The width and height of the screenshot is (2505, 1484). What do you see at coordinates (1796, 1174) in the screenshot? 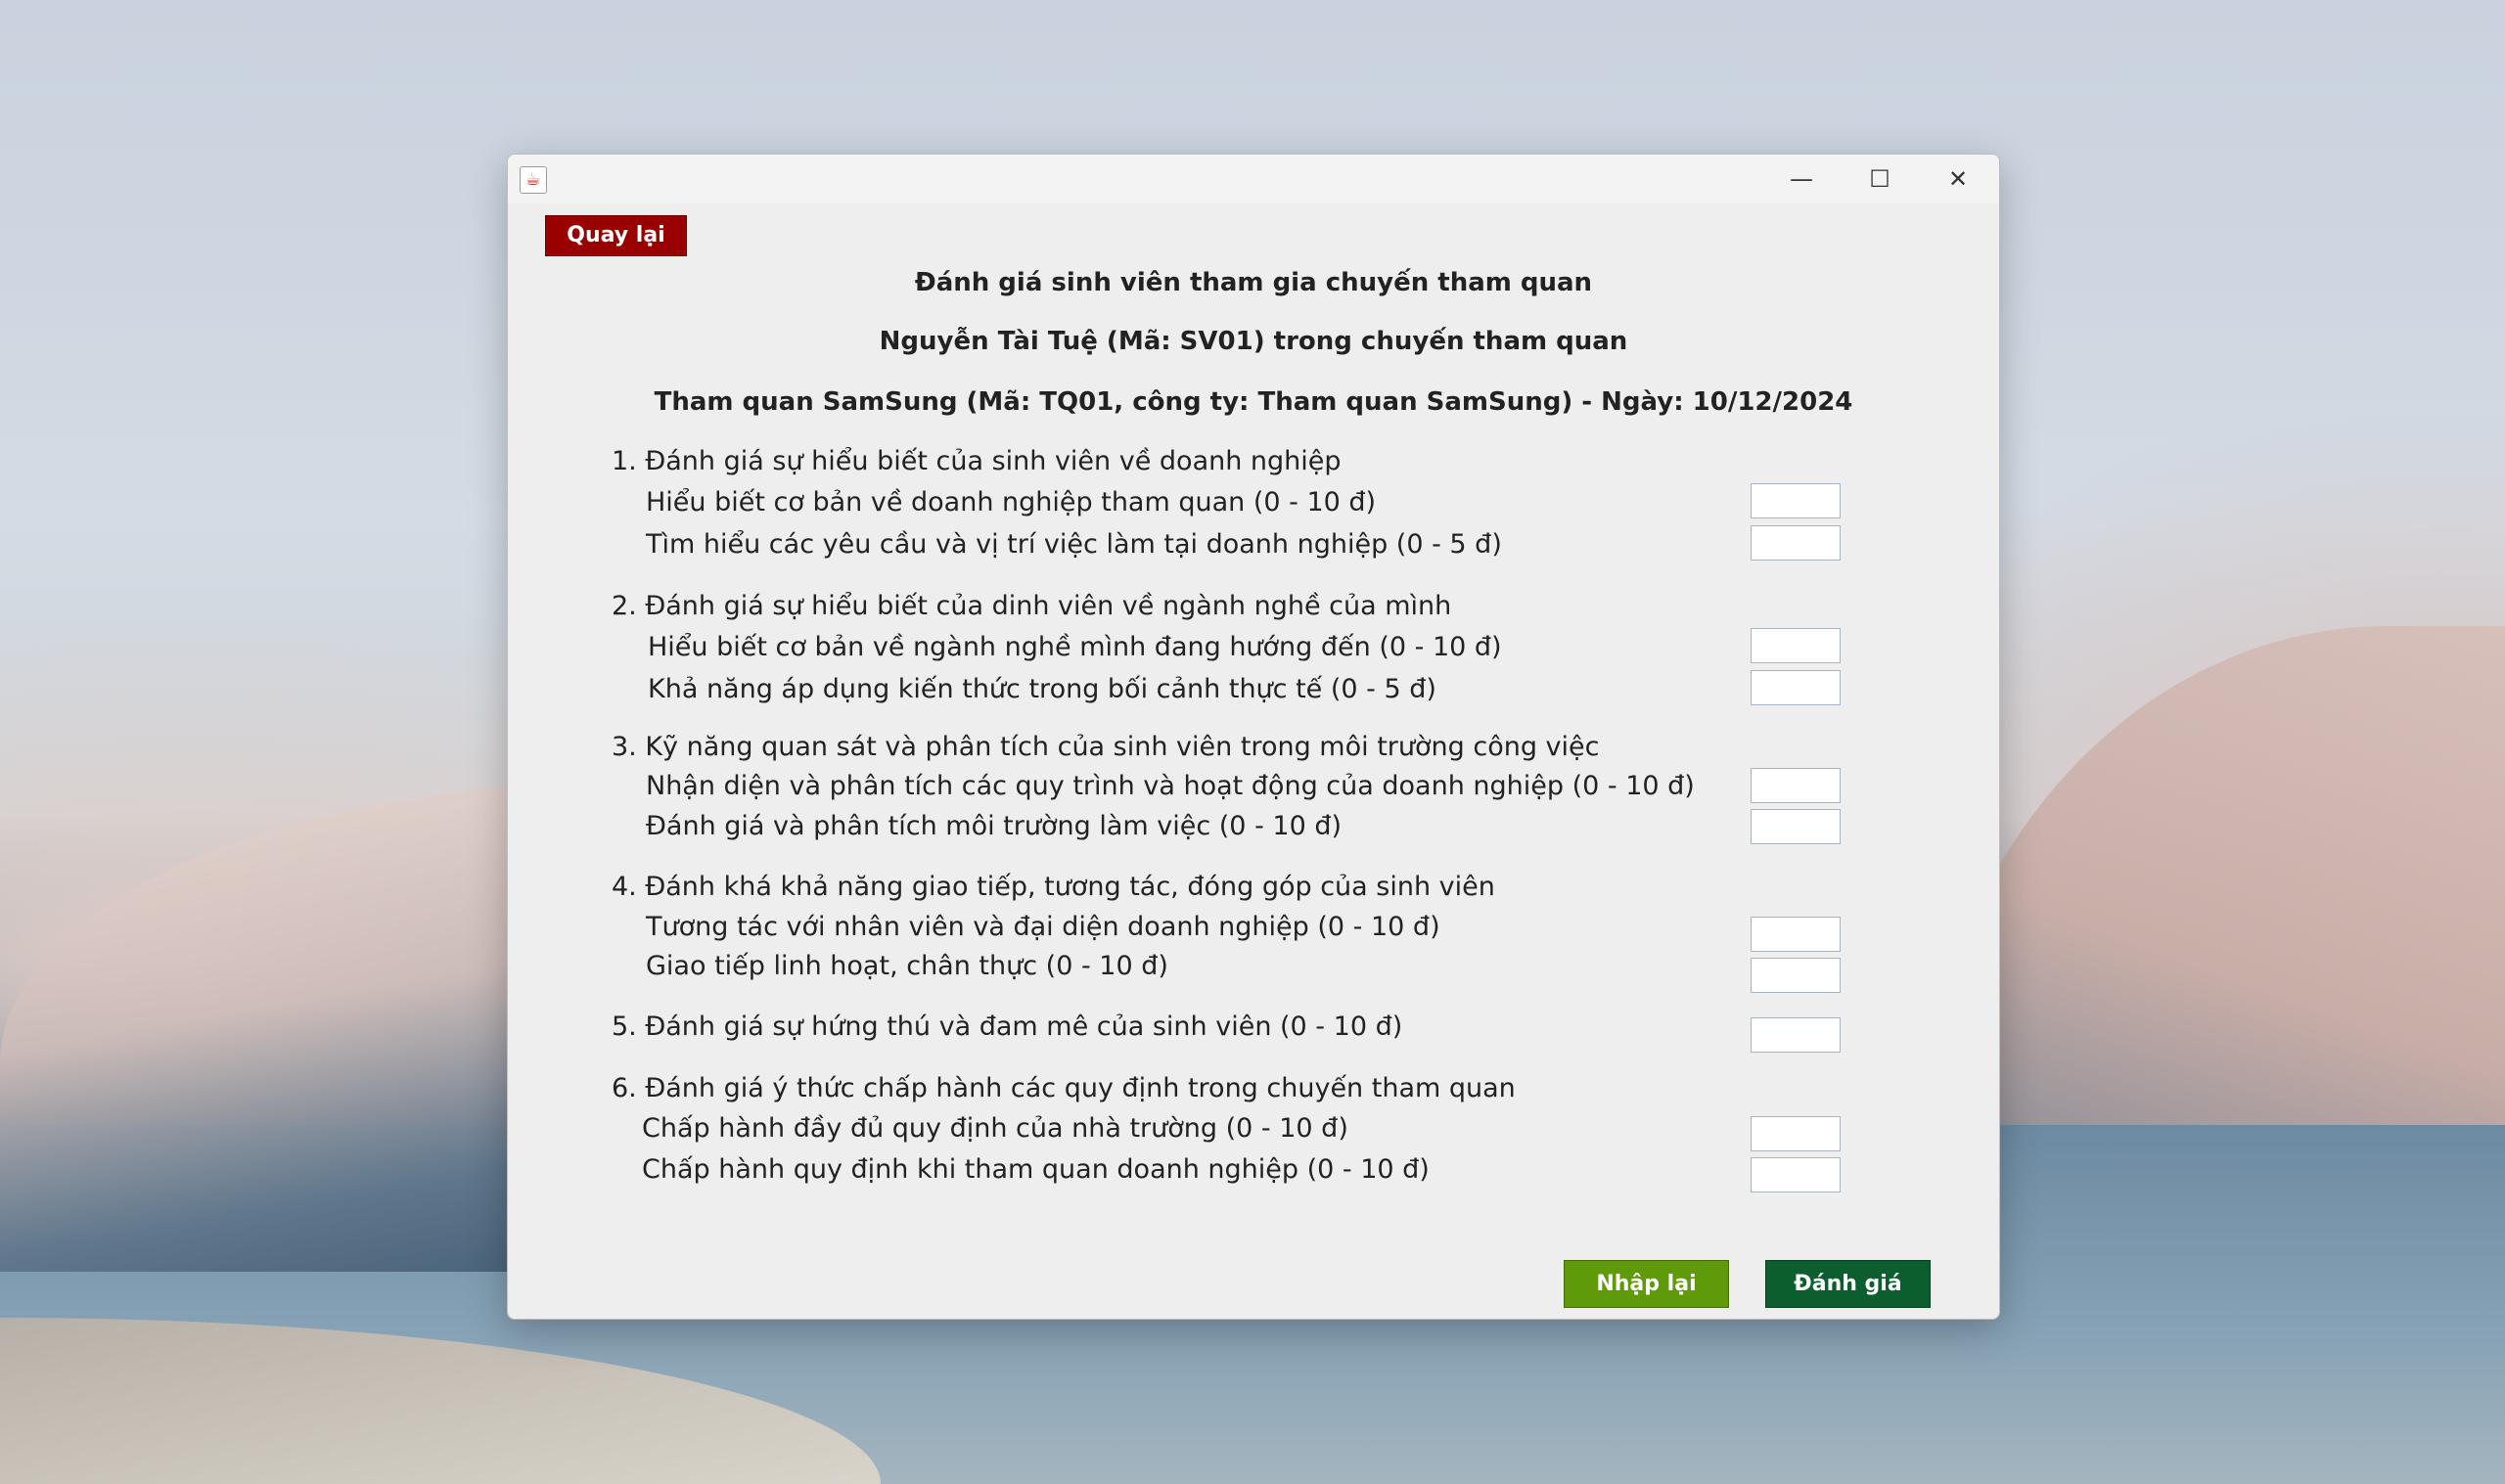
I see `criterion-6-2-score-input` at bounding box center [1796, 1174].